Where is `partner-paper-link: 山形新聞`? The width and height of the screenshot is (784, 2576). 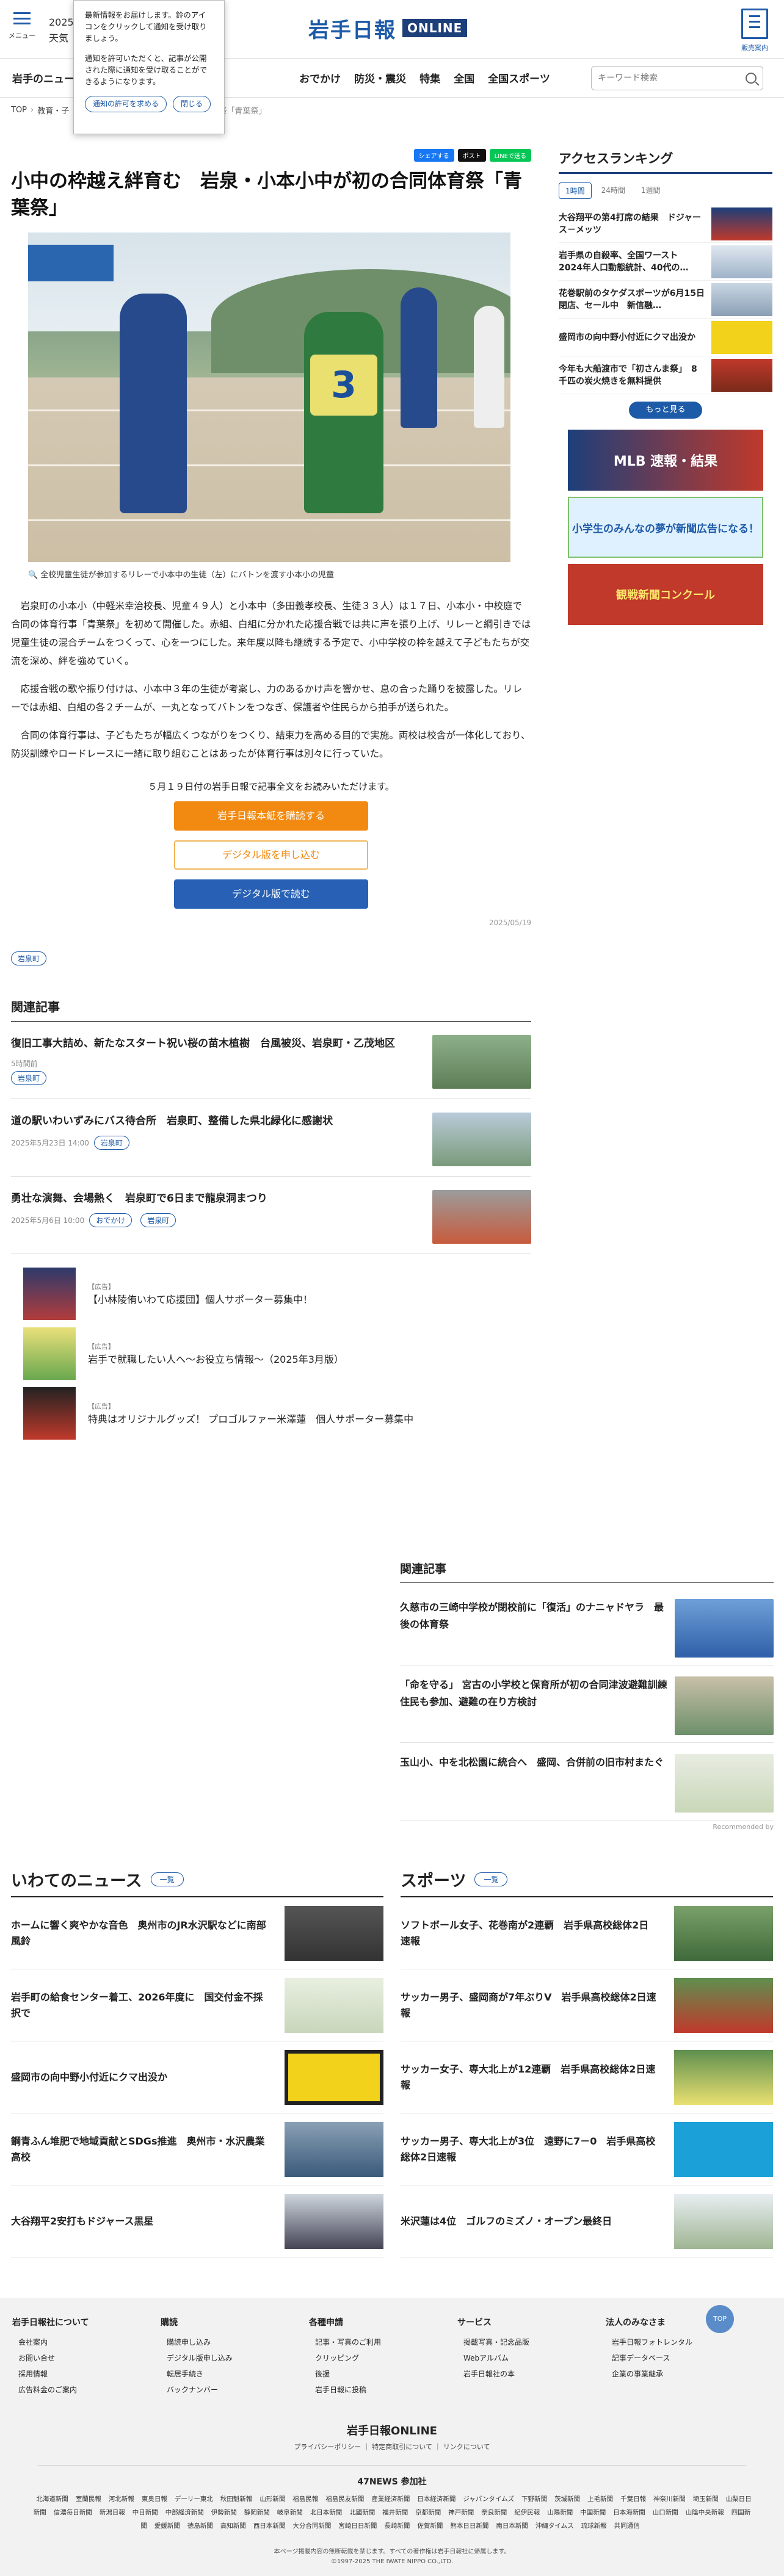
partner-paper-link: 山形新聞 is located at coordinates (272, 2499).